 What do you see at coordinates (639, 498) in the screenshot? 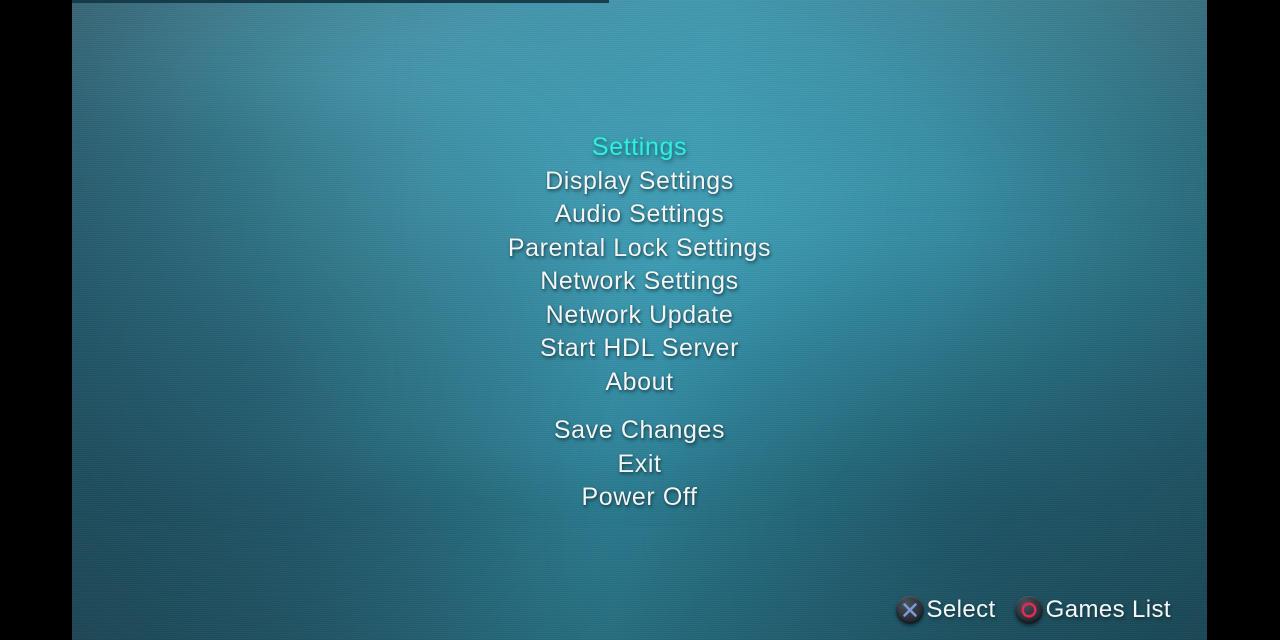
I see `menu-item-power-off: Power Off` at bounding box center [639, 498].